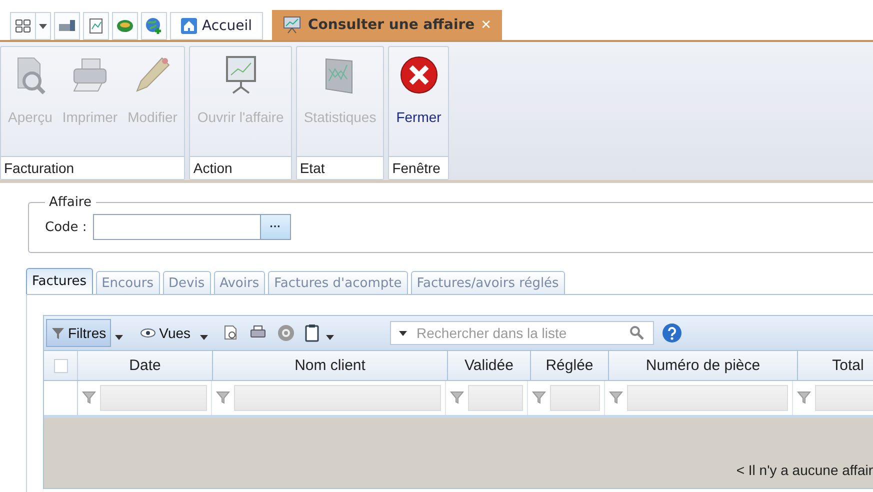  I want to click on presentation-icon, so click(292, 25).